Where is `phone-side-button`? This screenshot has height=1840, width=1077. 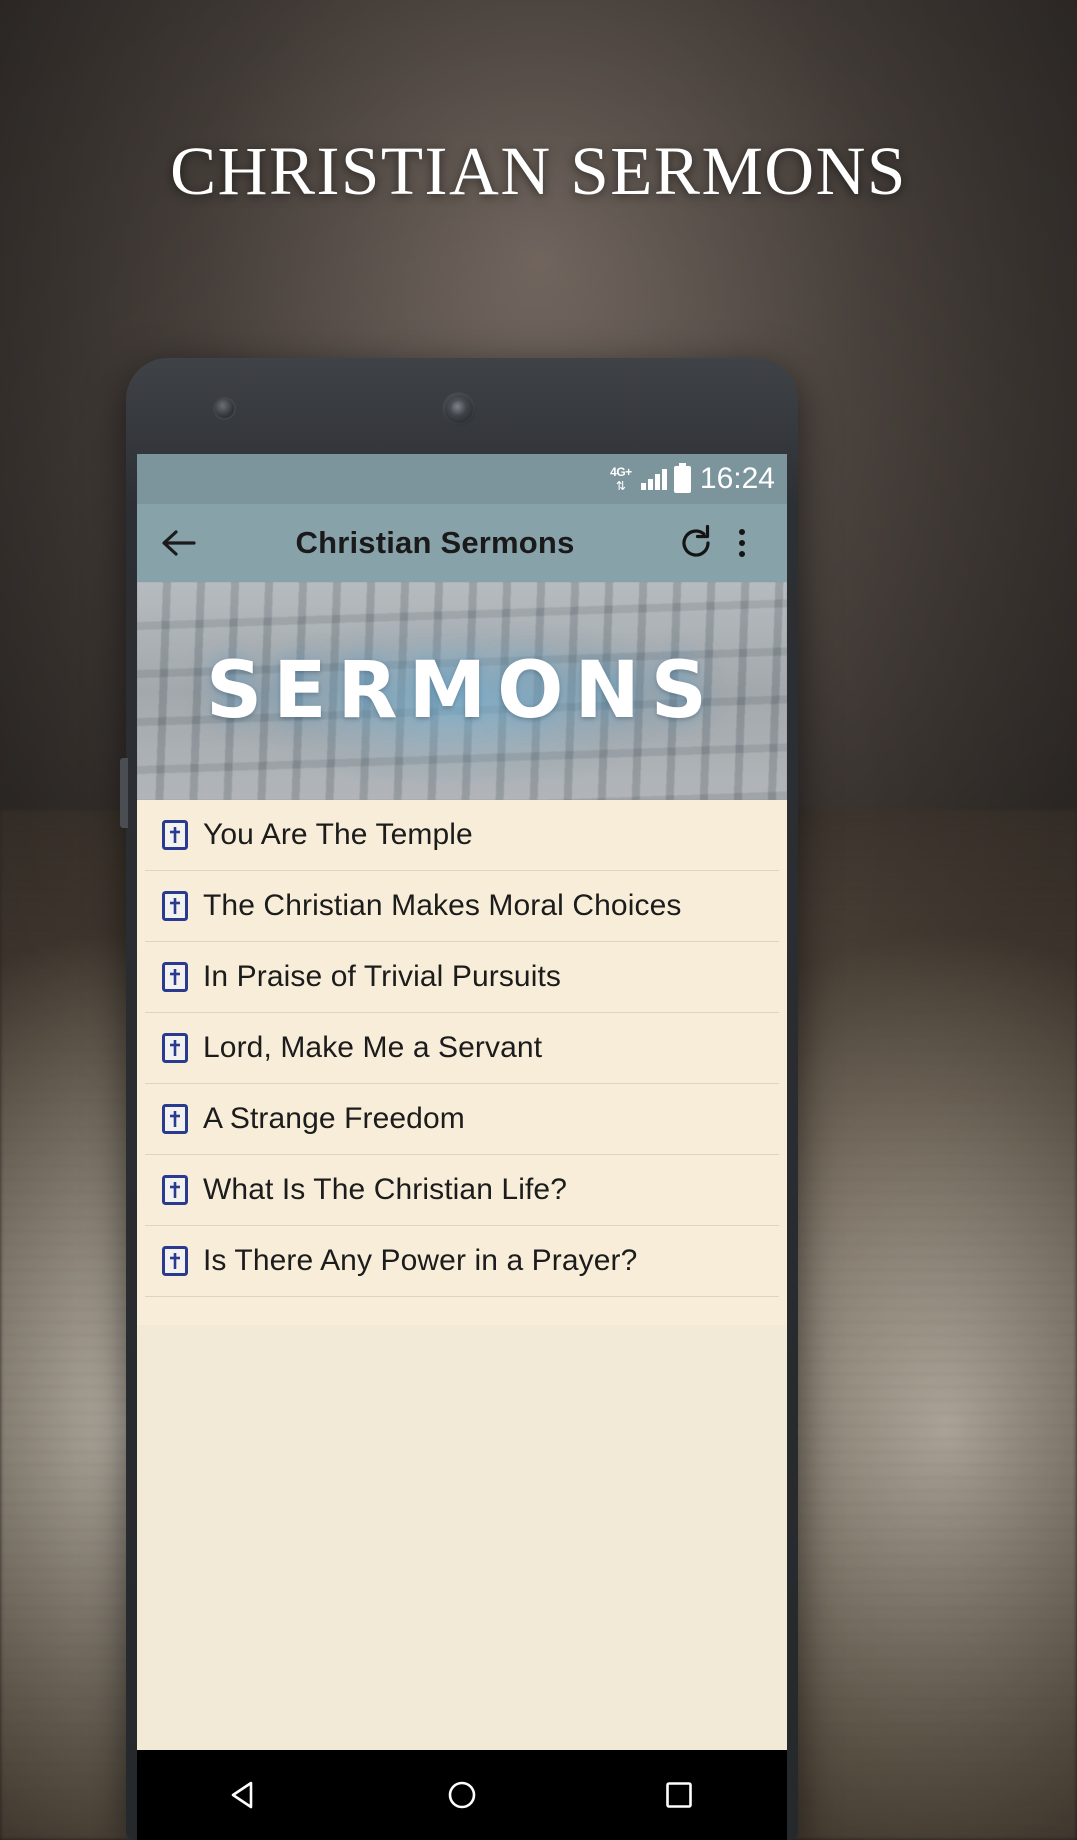 phone-side-button is located at coordinates (124, 793).